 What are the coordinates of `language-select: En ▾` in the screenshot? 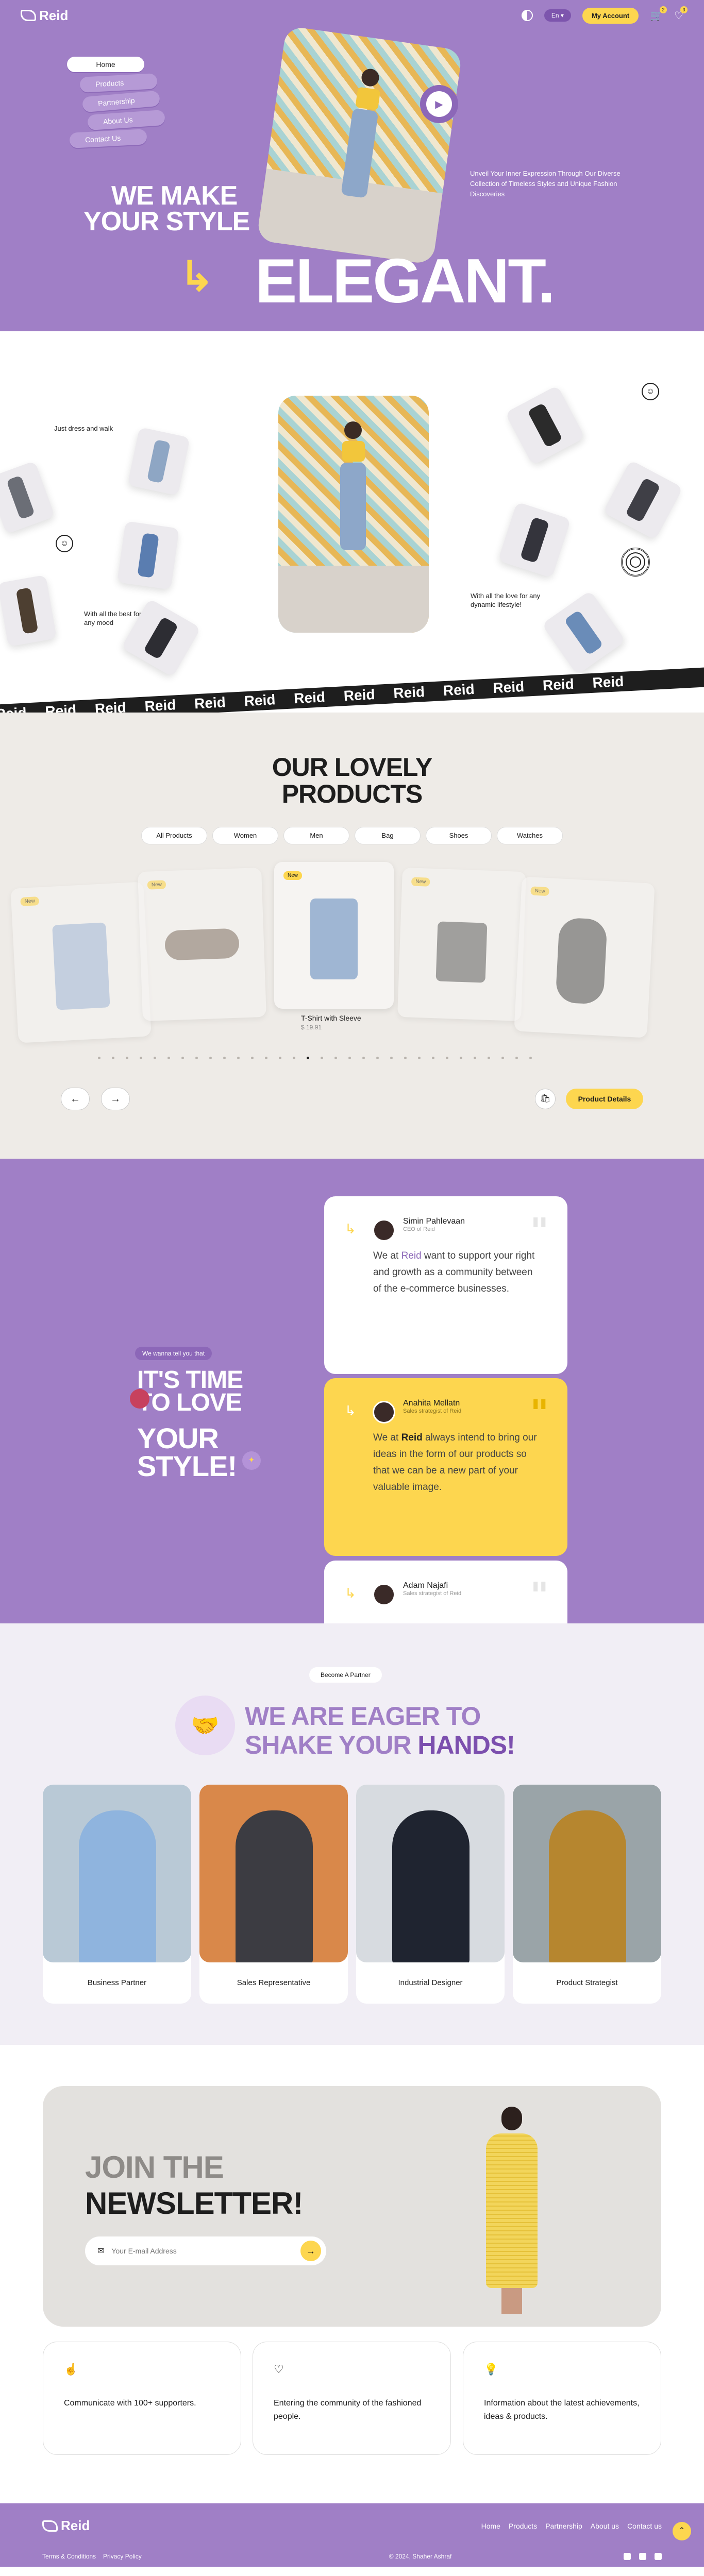 It's located at (557, 15).